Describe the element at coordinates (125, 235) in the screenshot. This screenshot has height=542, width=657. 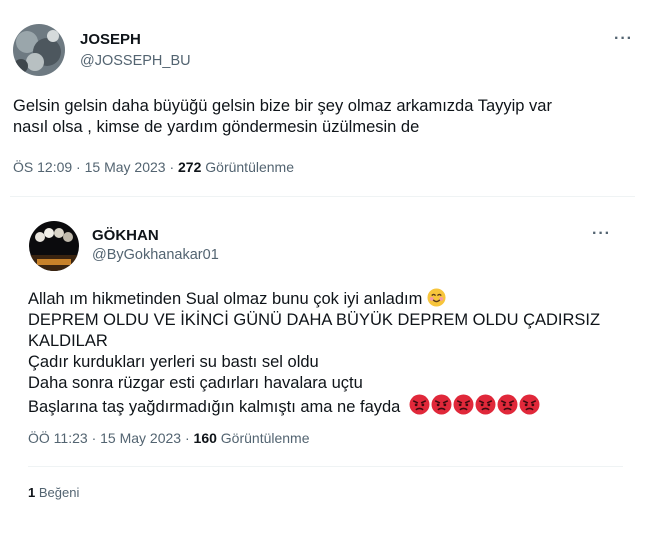
I see `display-name: GÖKHAN` at that location.